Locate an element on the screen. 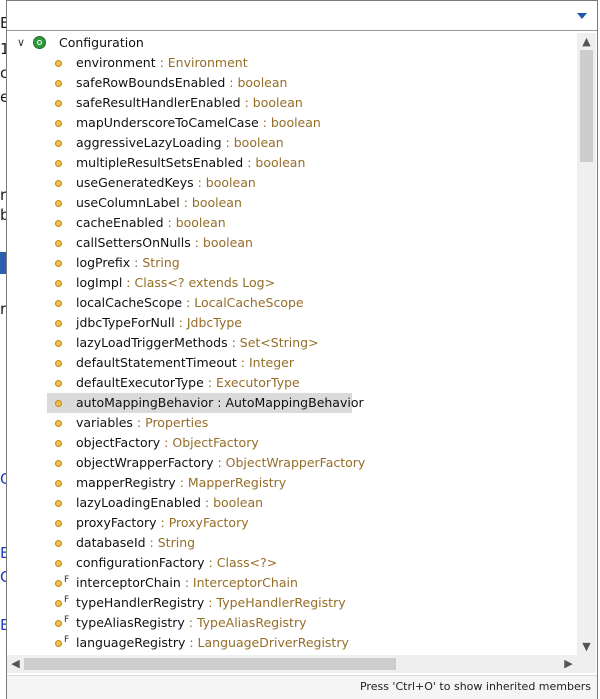  filter-input is located at coordinates (293, 16).